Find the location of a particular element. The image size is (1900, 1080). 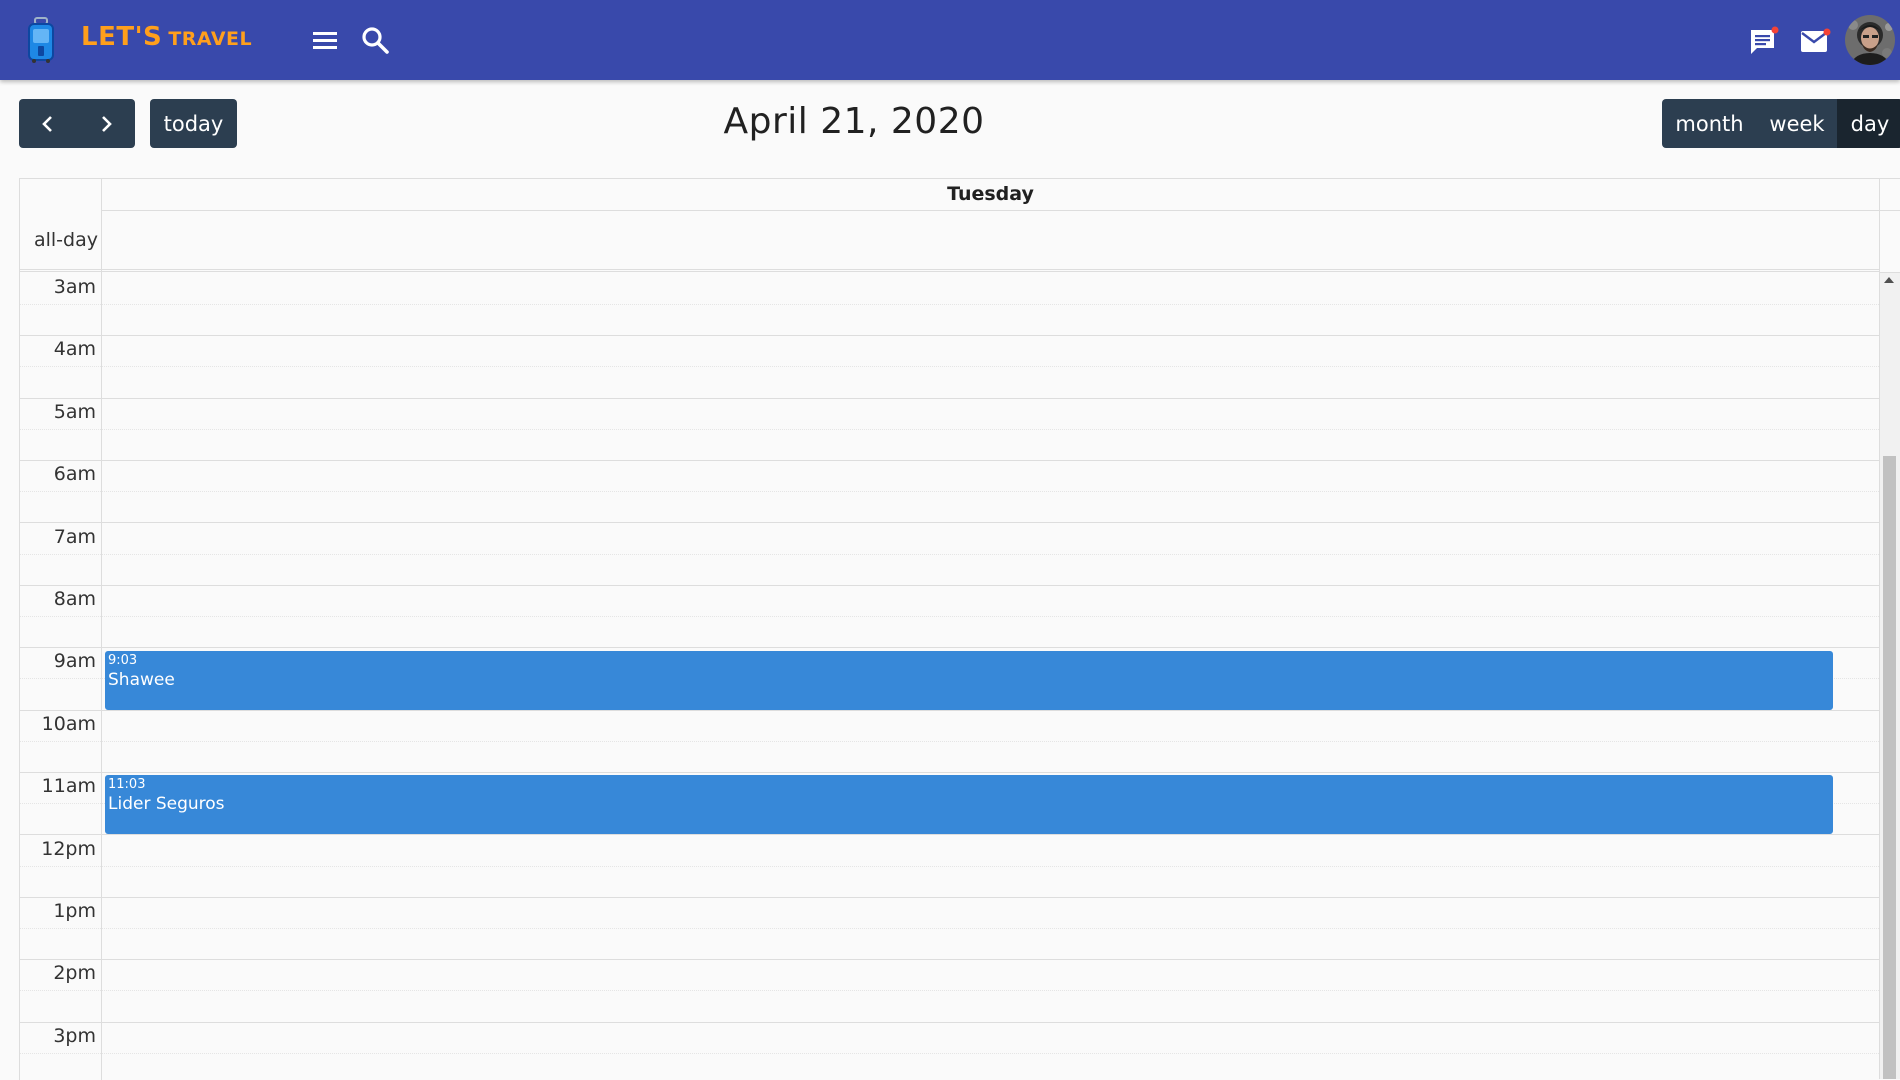

time-slot-label: 12pm is located at coordinates (68, 848).